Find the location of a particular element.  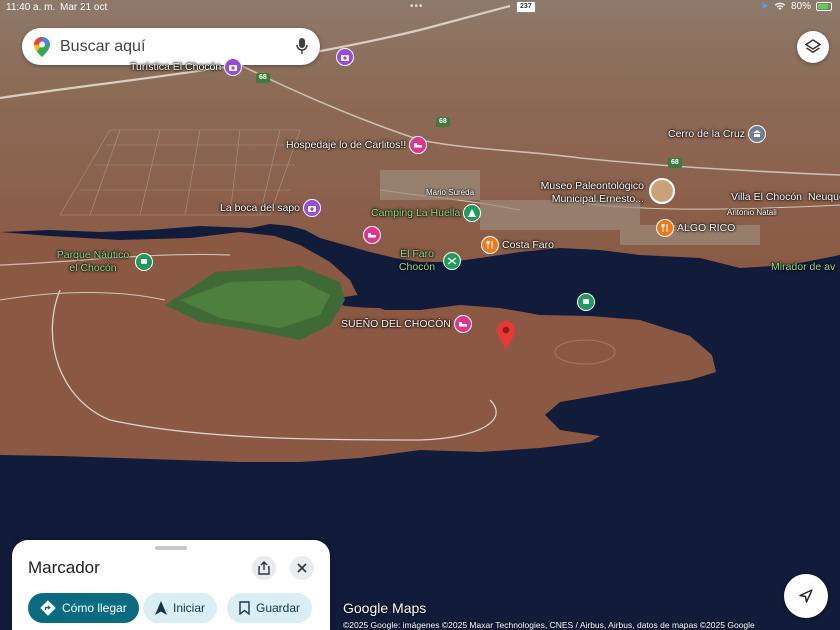

poi-sueno: SUEÑO DEL CHOCÓN is located at coordinates (406, 324).